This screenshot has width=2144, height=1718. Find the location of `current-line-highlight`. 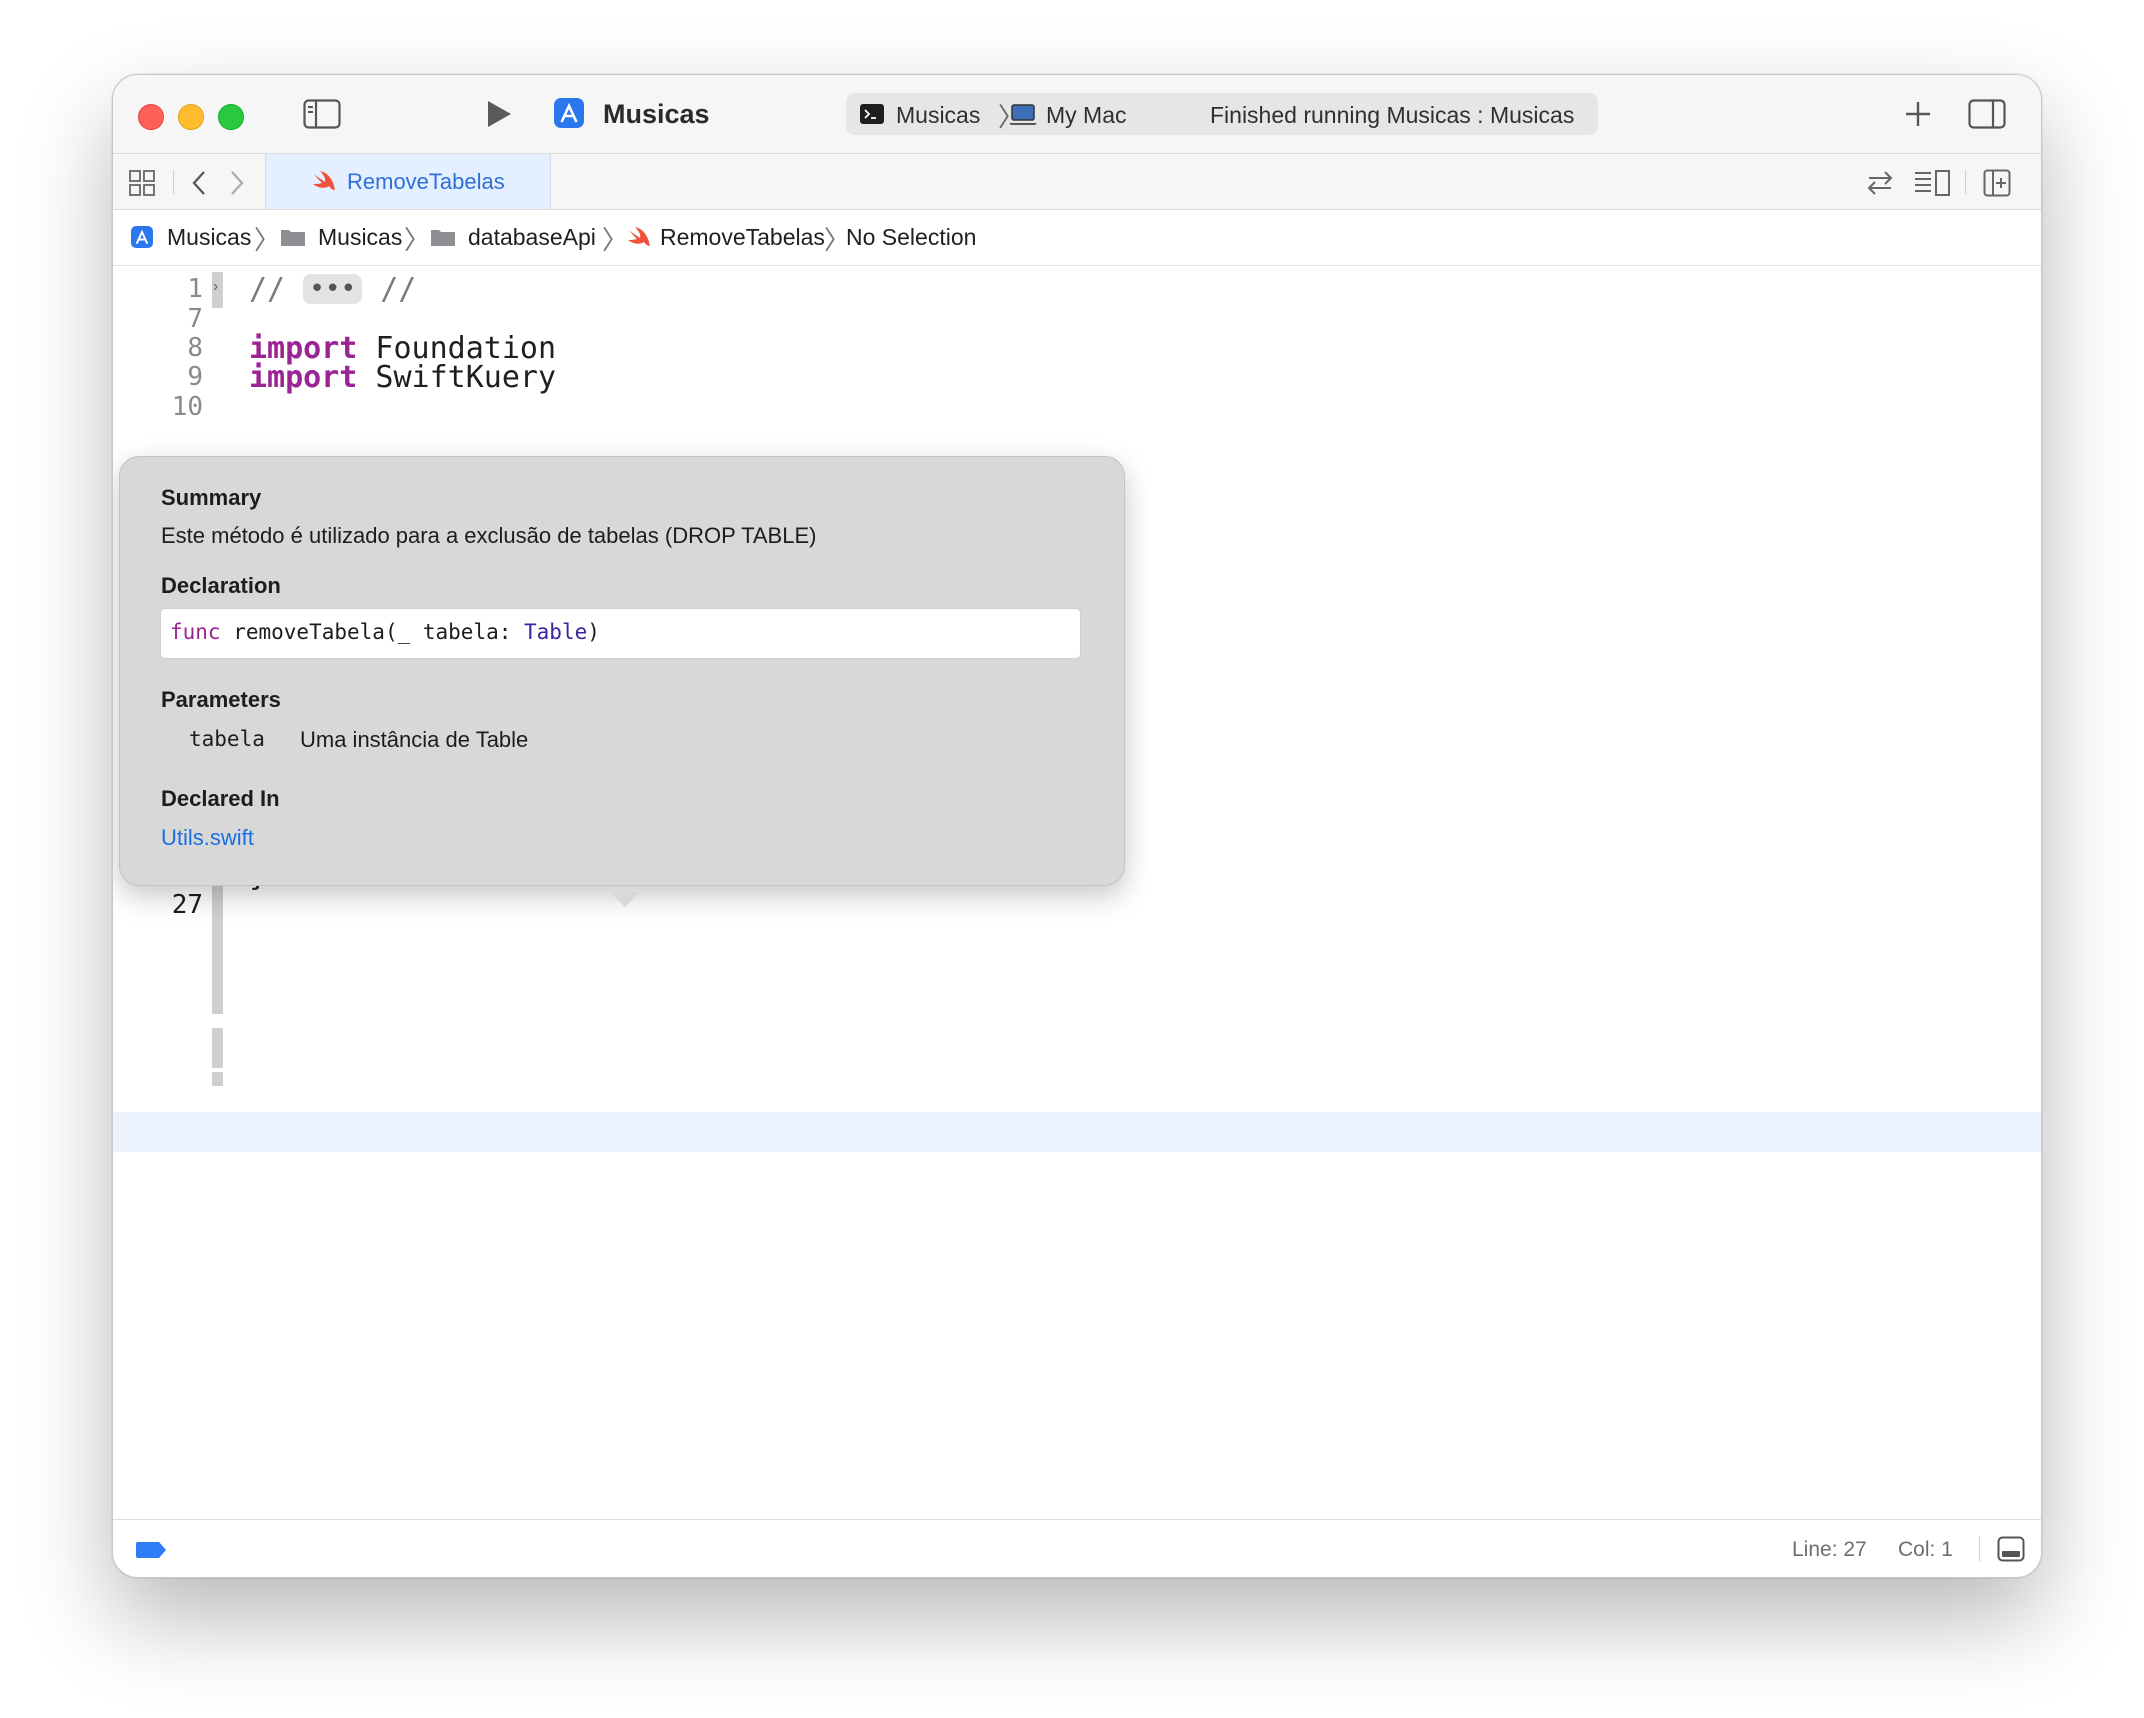

current-line-highlight is located at coordinates (1077, 1132).